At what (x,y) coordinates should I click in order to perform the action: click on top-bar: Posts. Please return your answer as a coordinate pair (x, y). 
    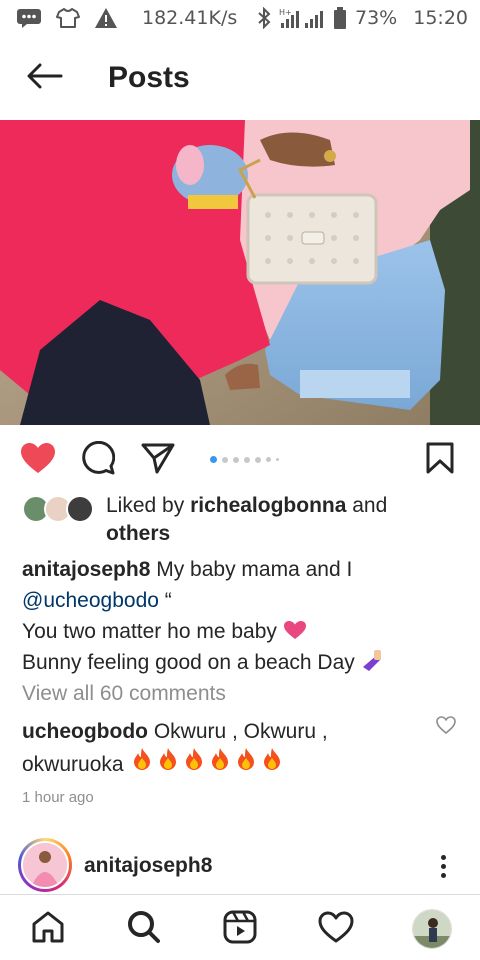
    Looking at the image, I should click on (240, 78).